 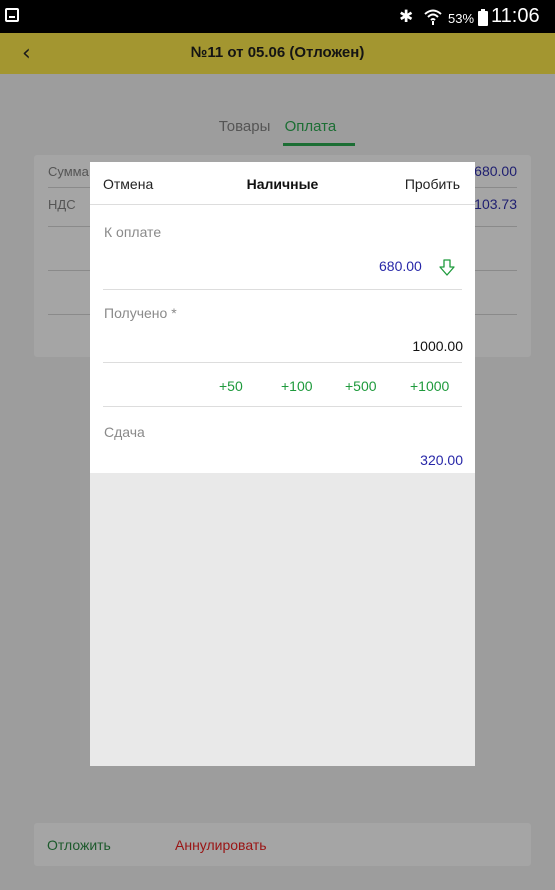 I want to click on sum-label: Сумма, so click(x=68, y=171).